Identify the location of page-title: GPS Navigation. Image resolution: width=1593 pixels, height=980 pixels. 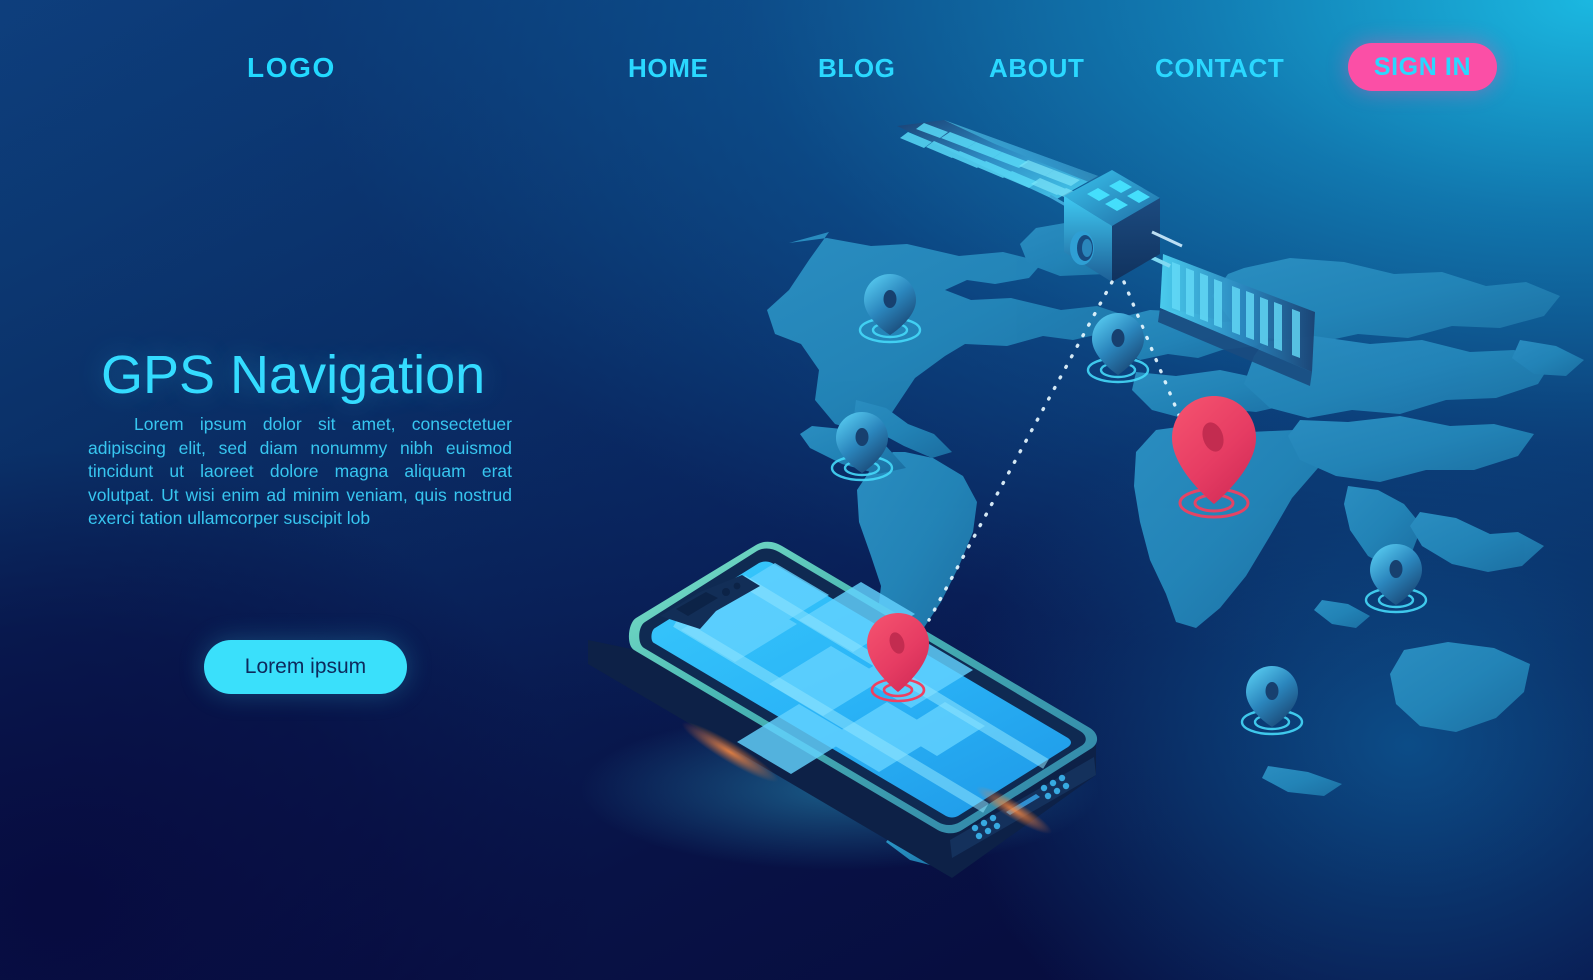
(293, 375).